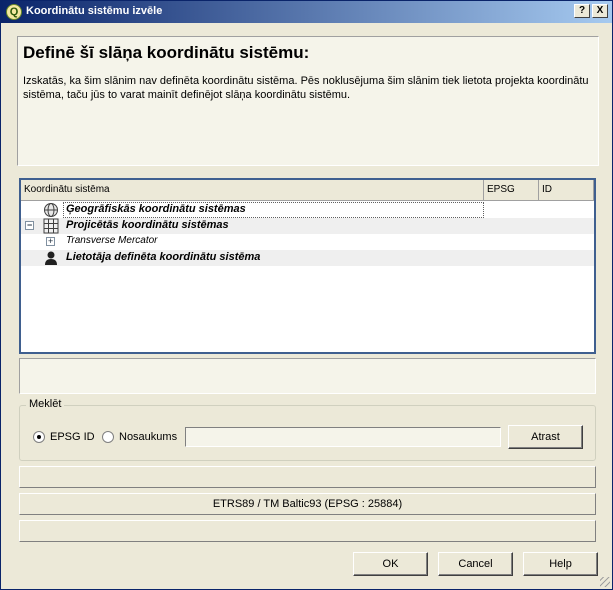 This screenshot has height=590, width=613. Describe the element at coordinates (51, 210) in the screenshot. I see `globe-icon` at that location.